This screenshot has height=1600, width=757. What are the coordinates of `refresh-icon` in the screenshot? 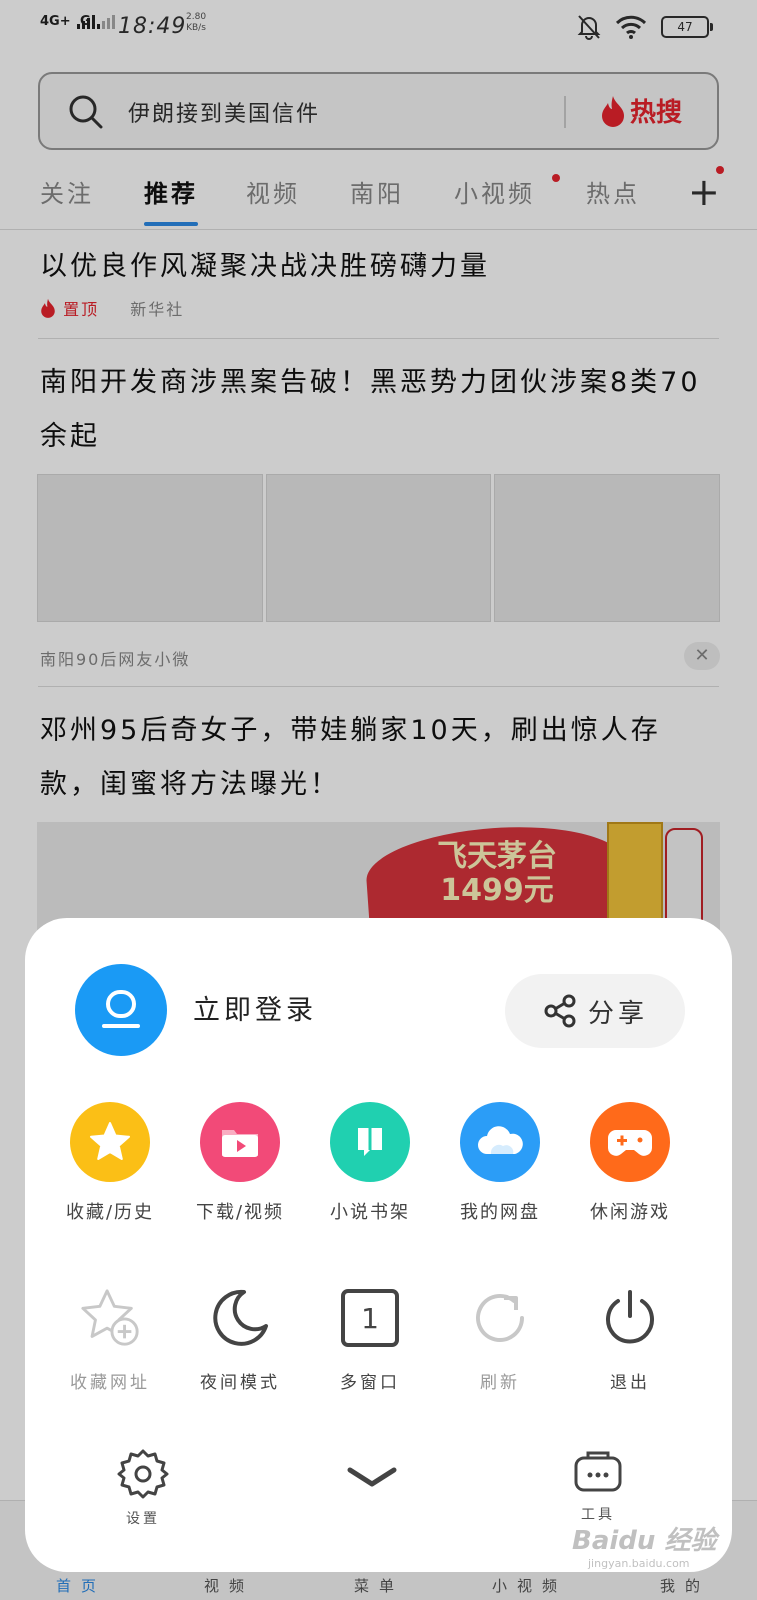 It's located at (500, 1318).